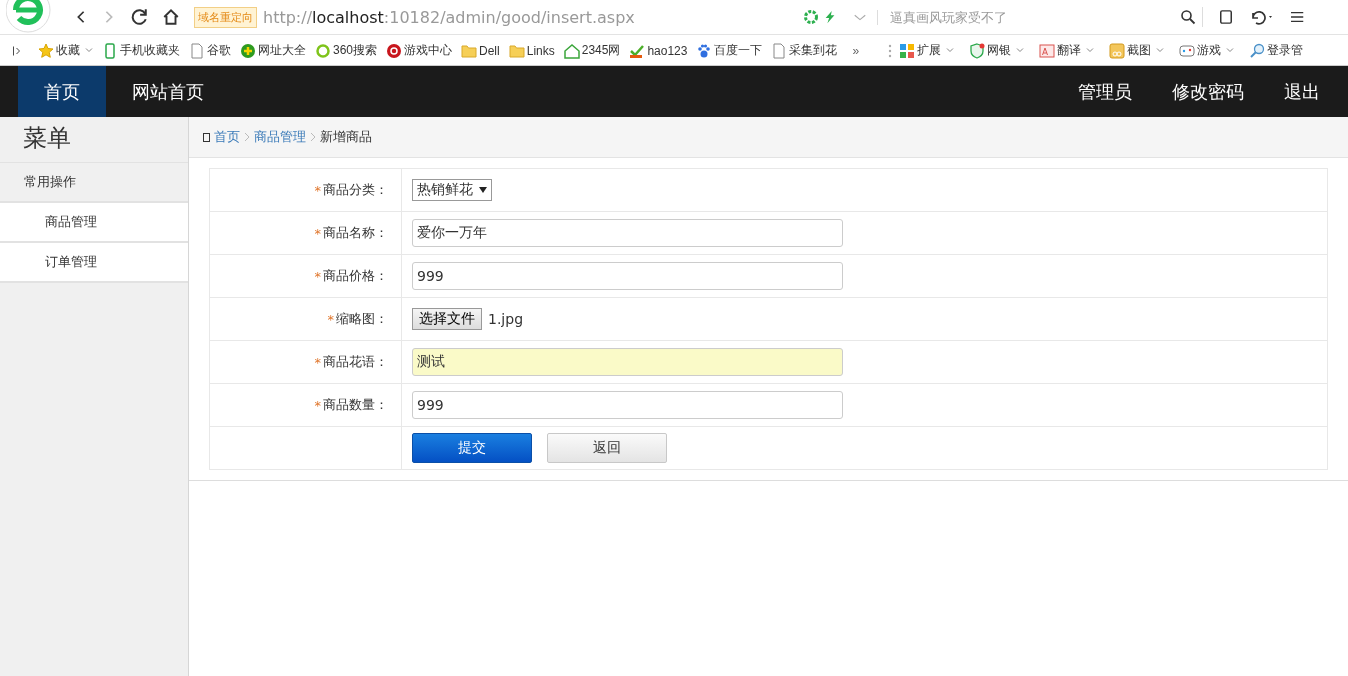 The image size is (1348, 676). I want to click on shield-icon, so click(977, 50).